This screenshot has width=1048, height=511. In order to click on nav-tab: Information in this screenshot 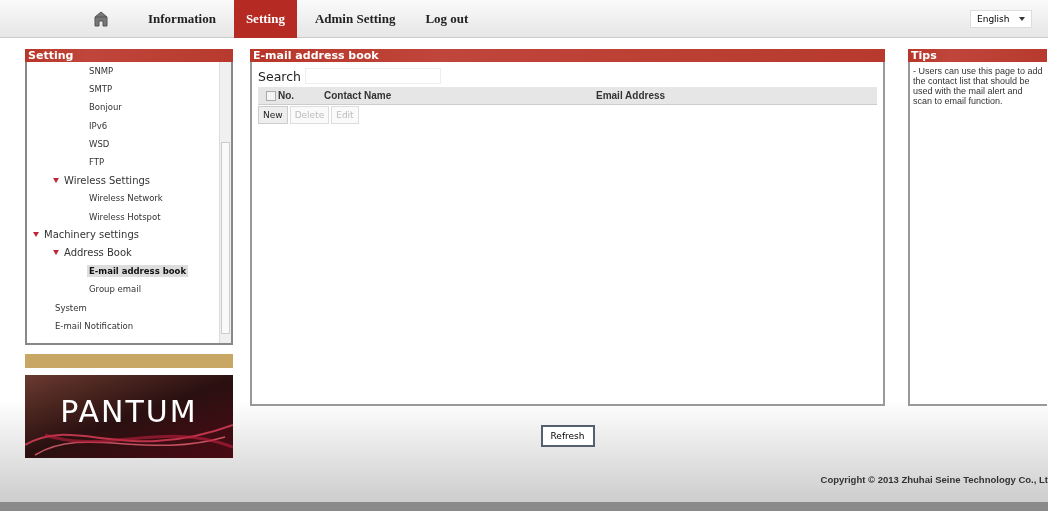, I will do `click(182, 19)`.